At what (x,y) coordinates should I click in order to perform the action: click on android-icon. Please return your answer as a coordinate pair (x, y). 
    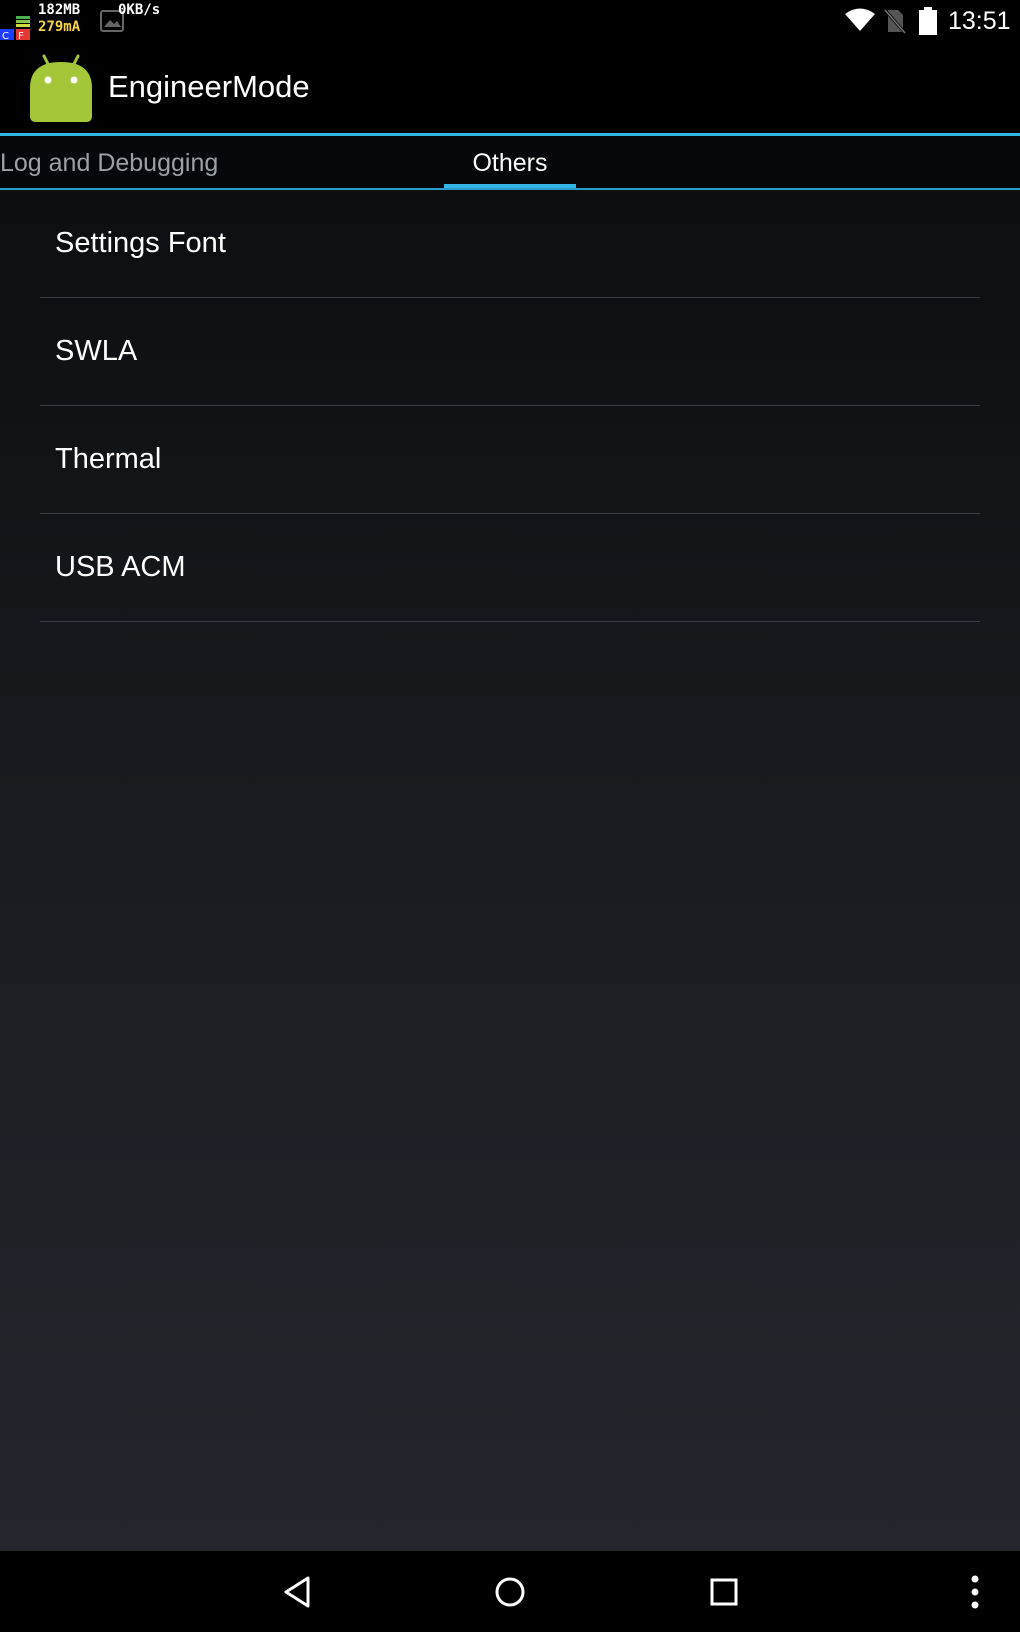
    Looking at the image, I should click on (61, 89).